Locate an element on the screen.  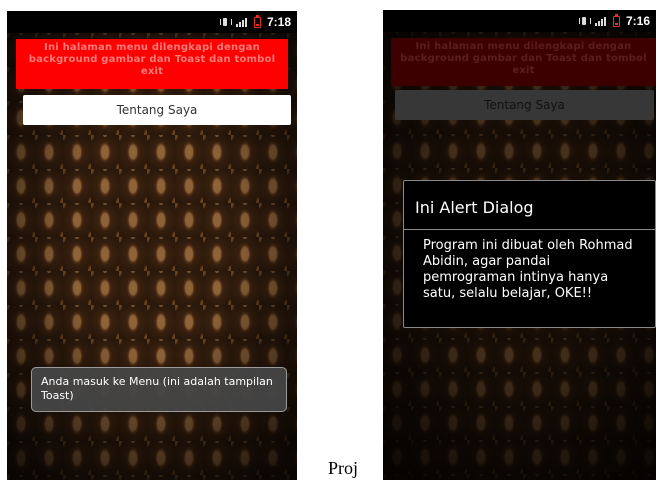
tentang-saya-button: Tentang Saya is located at coordinates (157, 110).